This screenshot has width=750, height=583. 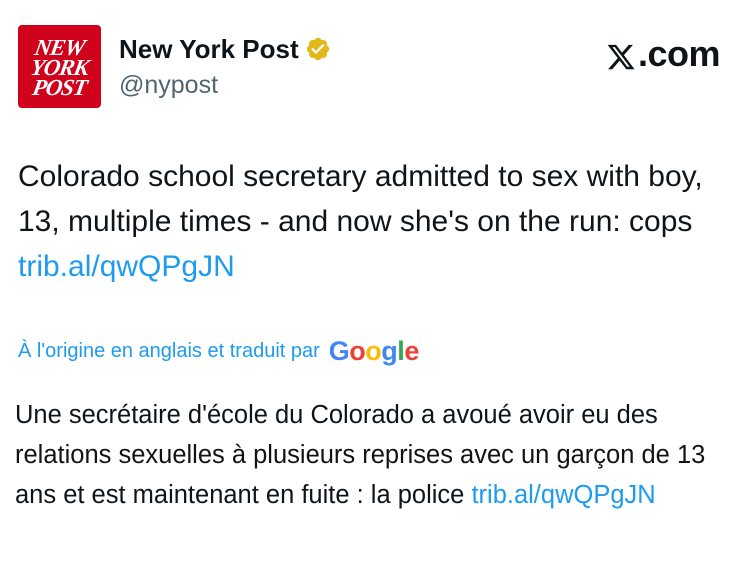 I want to click on x-logo-icon, so click(x=621, y=54).